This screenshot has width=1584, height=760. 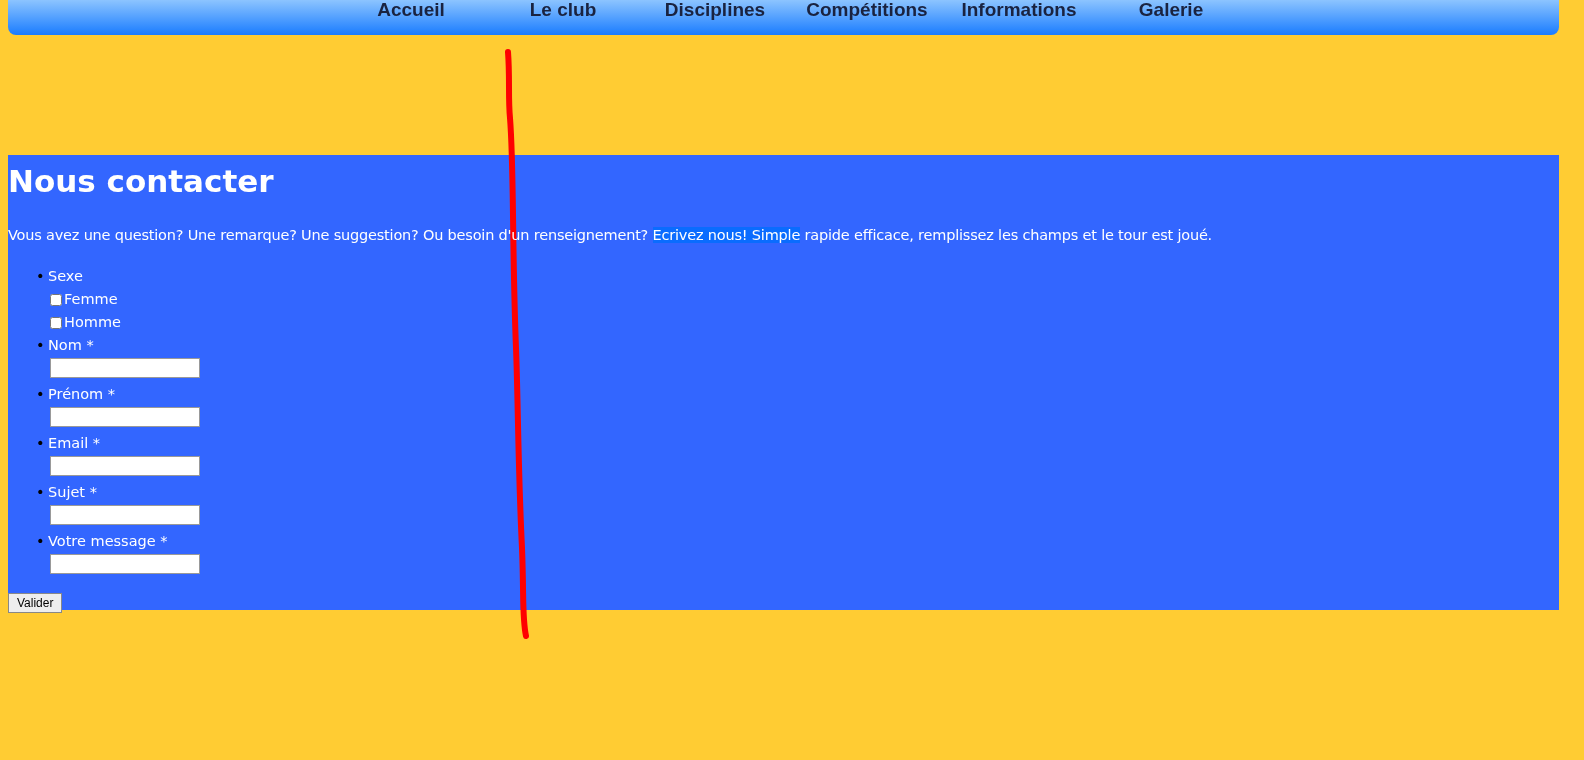 I want to click on field-label: Sujet *, so click(x=72, y=492).